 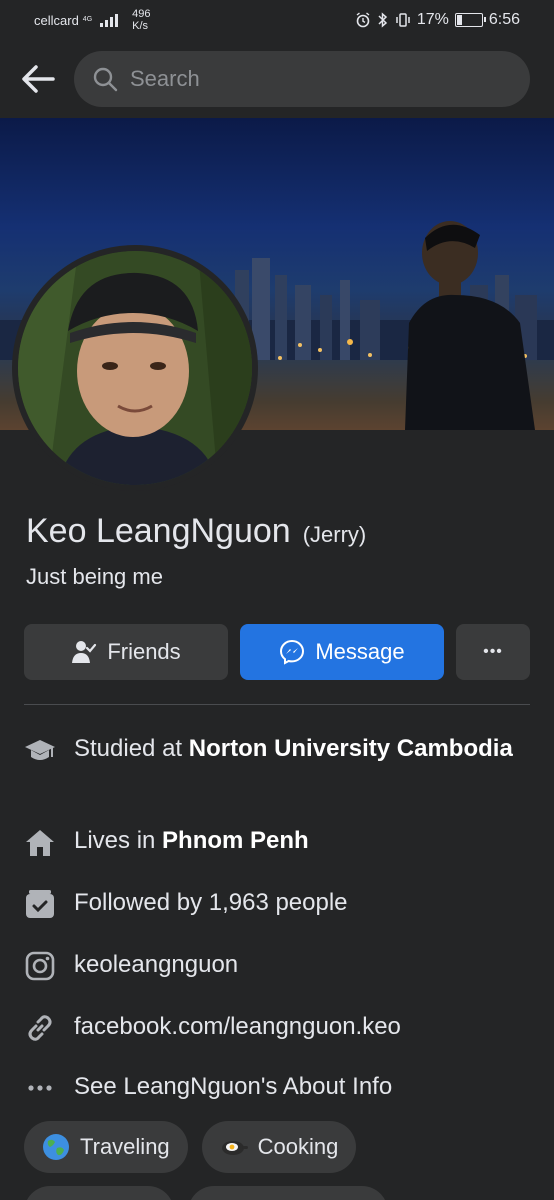 I want to click on info-website: facebook.com/leangnguon.keo, so click(x=277, y=1028).